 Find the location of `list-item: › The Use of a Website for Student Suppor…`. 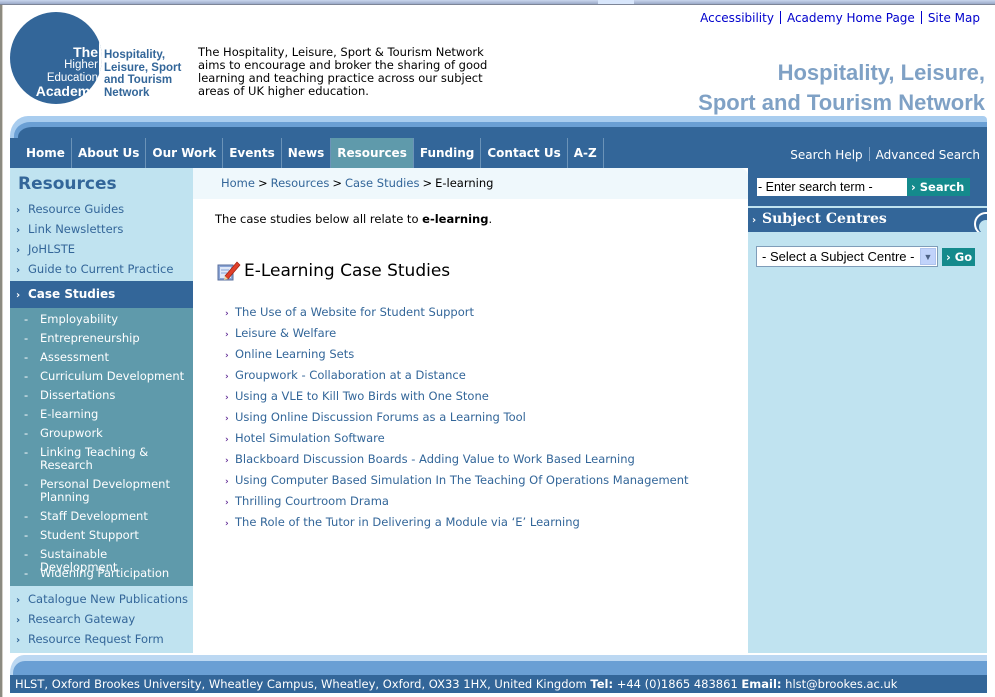

list-item: › The Use of a Website for Student Suppor… is located at coordinates (457, 315).